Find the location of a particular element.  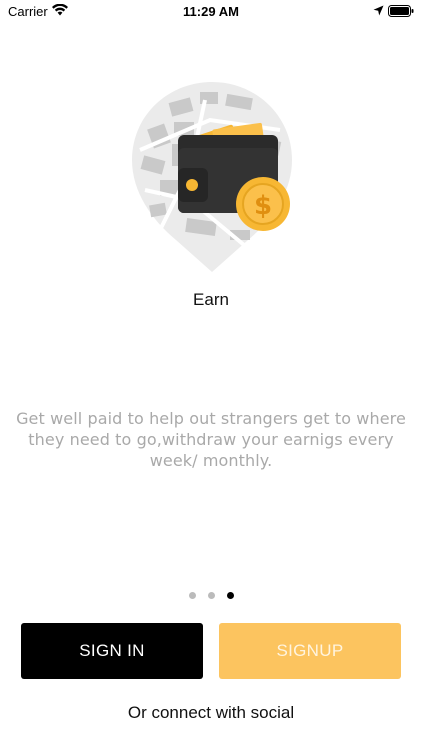

sign-up-button: SIGNUP is located at coordinates (310, 651).